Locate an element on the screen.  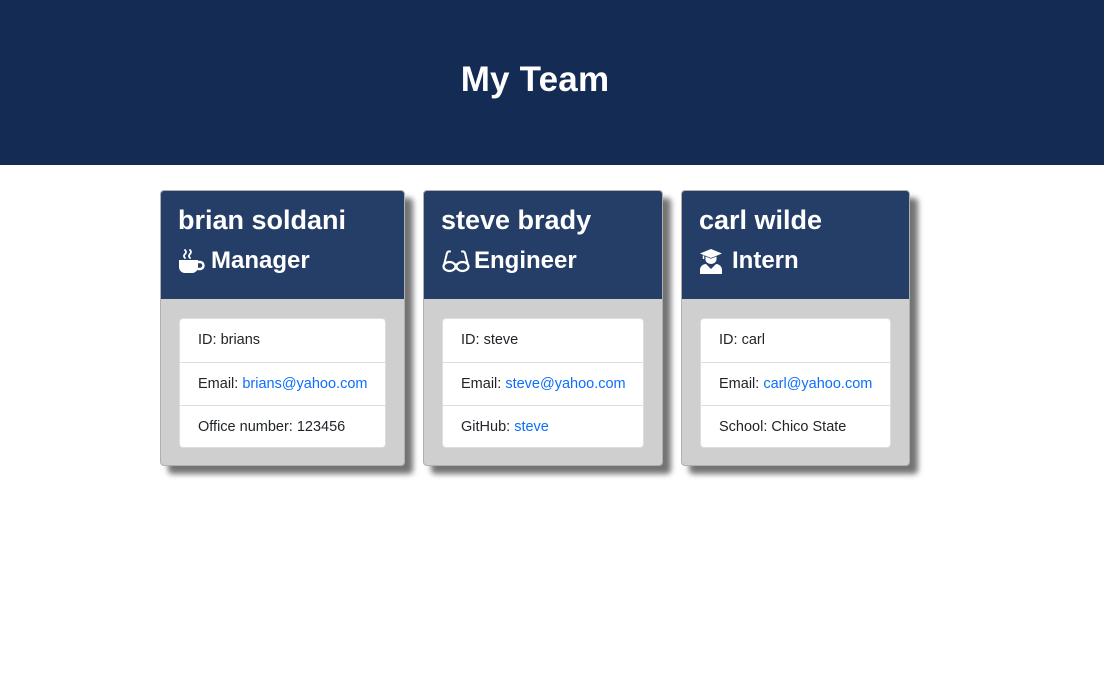
employee-role: Engineer is located at coordinates (509, 261).